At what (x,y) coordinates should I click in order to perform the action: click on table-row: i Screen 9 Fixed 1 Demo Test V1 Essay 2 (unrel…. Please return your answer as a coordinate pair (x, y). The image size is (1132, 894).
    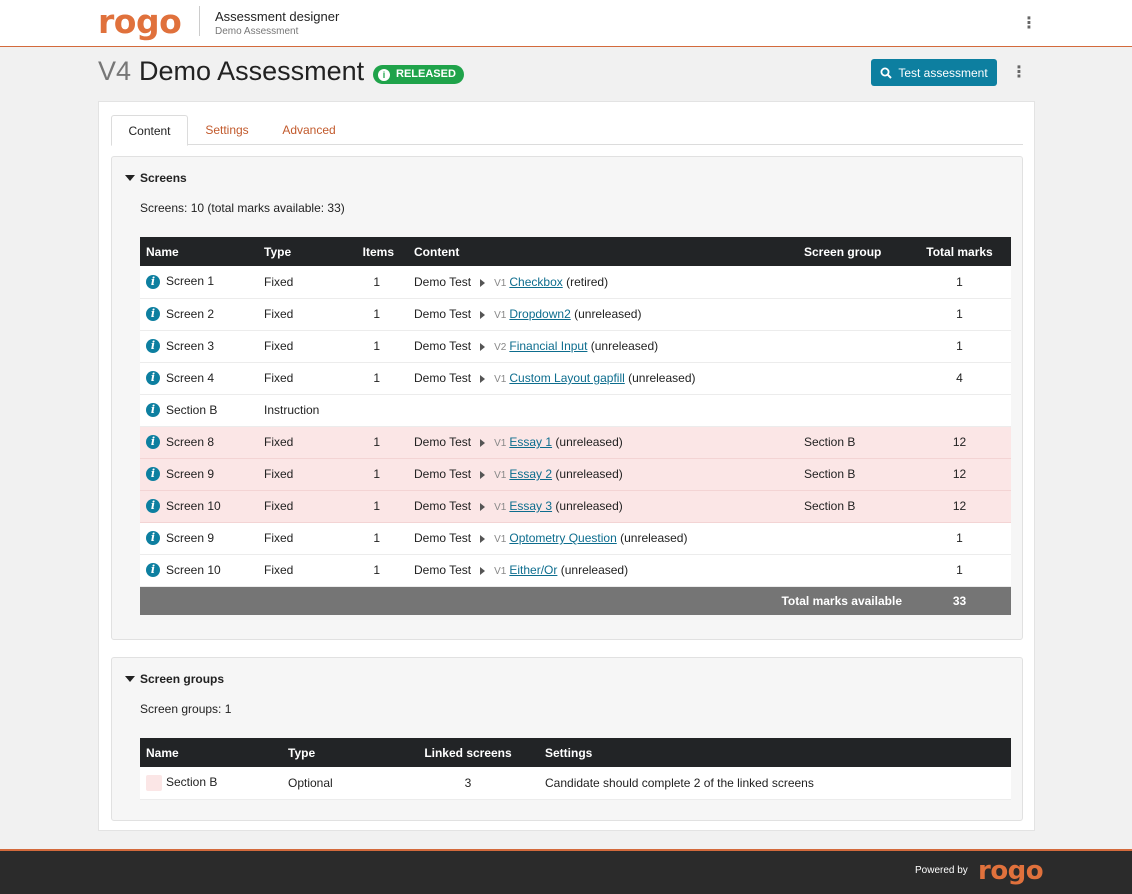
    Looking at the image, I should click on (575, 474).